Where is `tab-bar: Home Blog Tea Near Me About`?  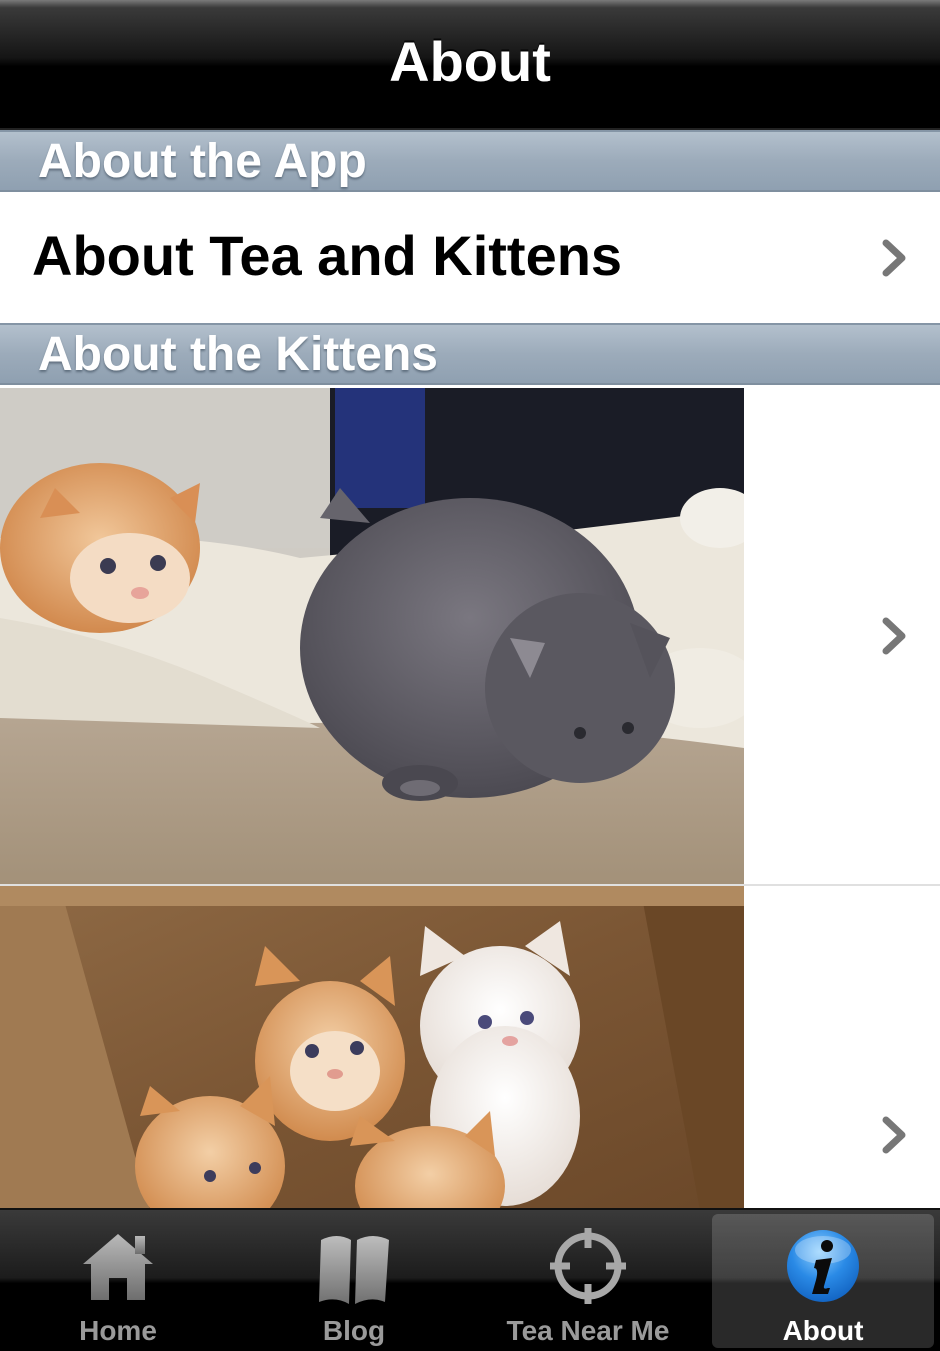
tab-bar: Home Blog Tea Near Me About is located at coordinates (470, 1279).